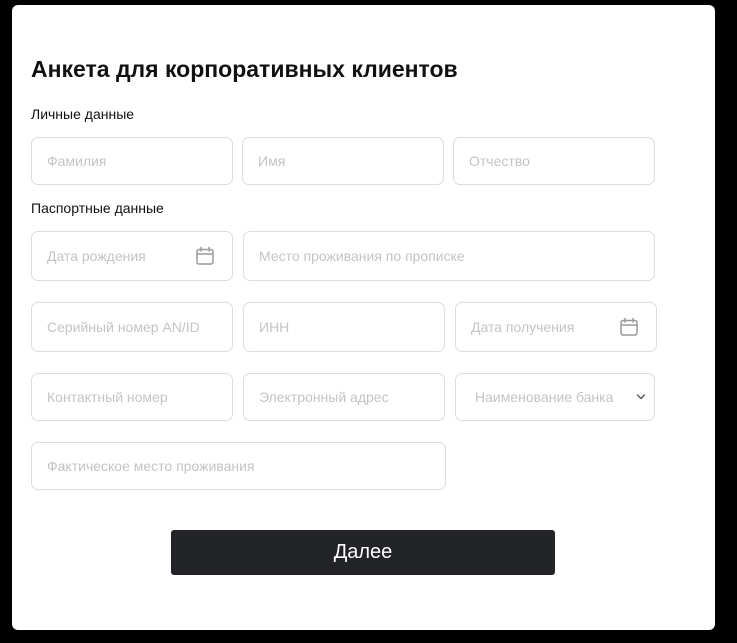 The height and width of the screenshot is (643, 737). I want to click on chevron-down-icon, so click(641, 397).